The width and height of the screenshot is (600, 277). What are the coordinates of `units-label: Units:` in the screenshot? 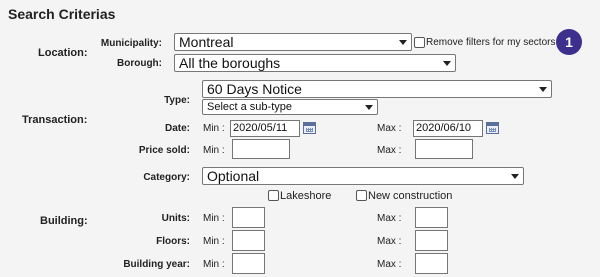 It's located at (175, 218).